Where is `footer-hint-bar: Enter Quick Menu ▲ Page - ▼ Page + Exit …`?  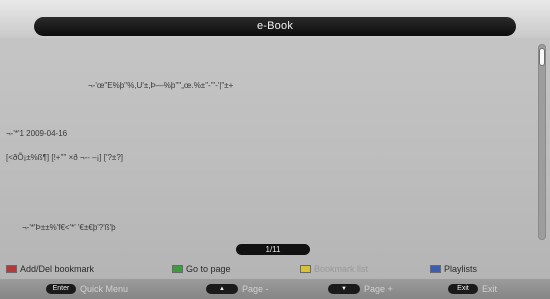 footer-hint-bar: Enter Quick Menu ▲ Page - ▼ Page + Exit … is located at coordinates (275, 289).